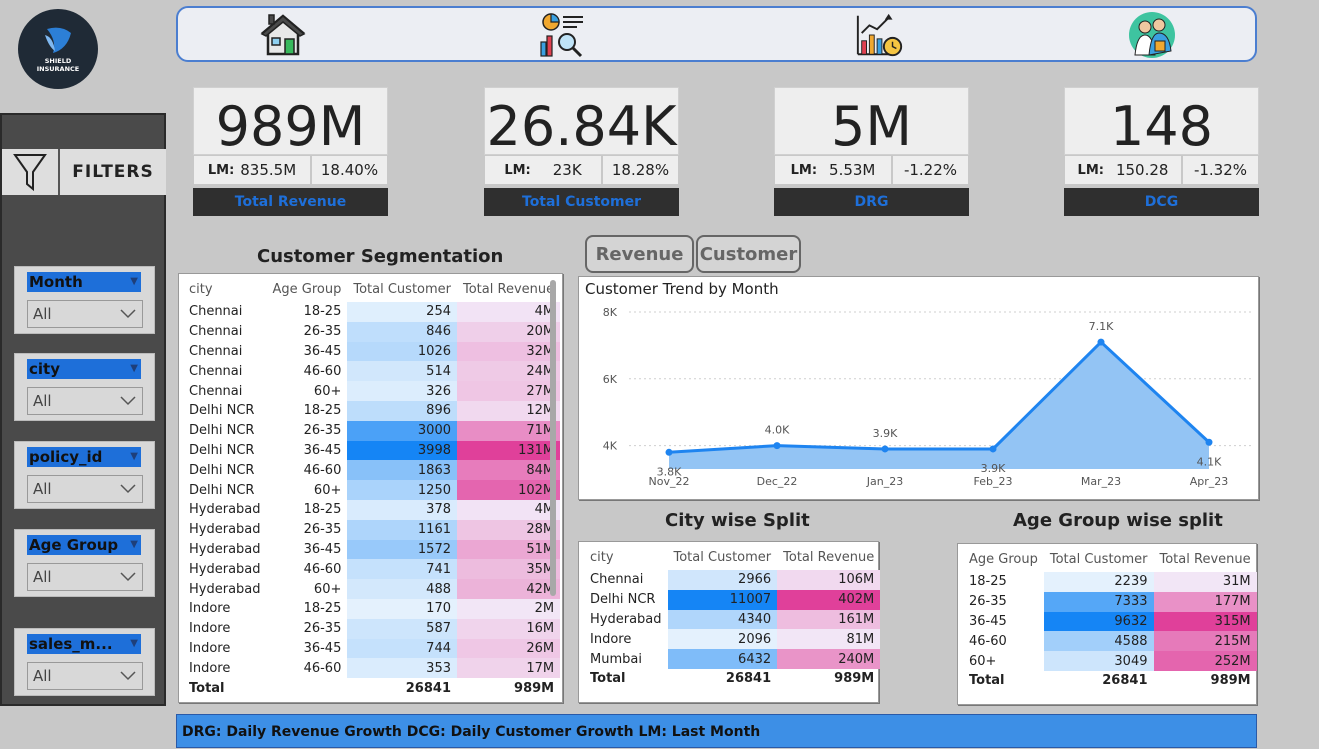 The image size is (1319, 749). I want to click on slicer-month-title: Month, so click(56, 282).